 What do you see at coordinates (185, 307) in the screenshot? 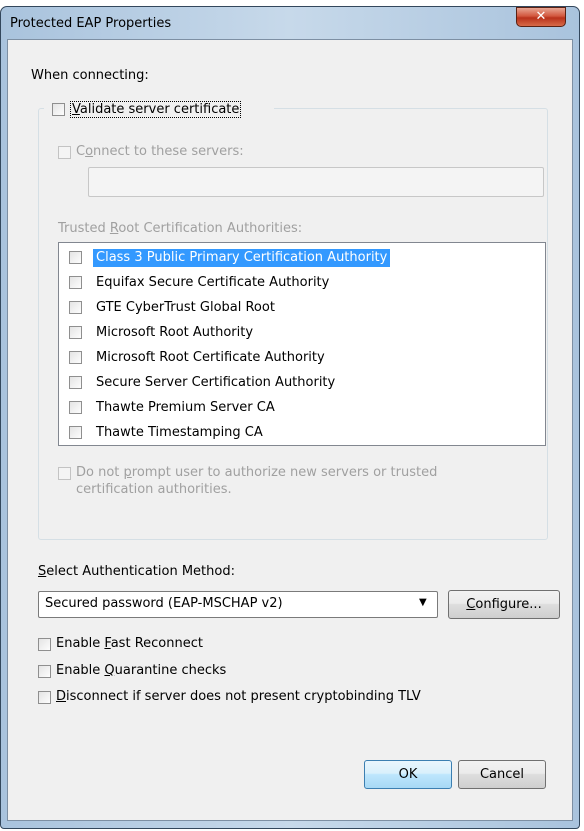
I see `ca-name: GTE CyberTrust Global Root` at bounding box center [185, 307].